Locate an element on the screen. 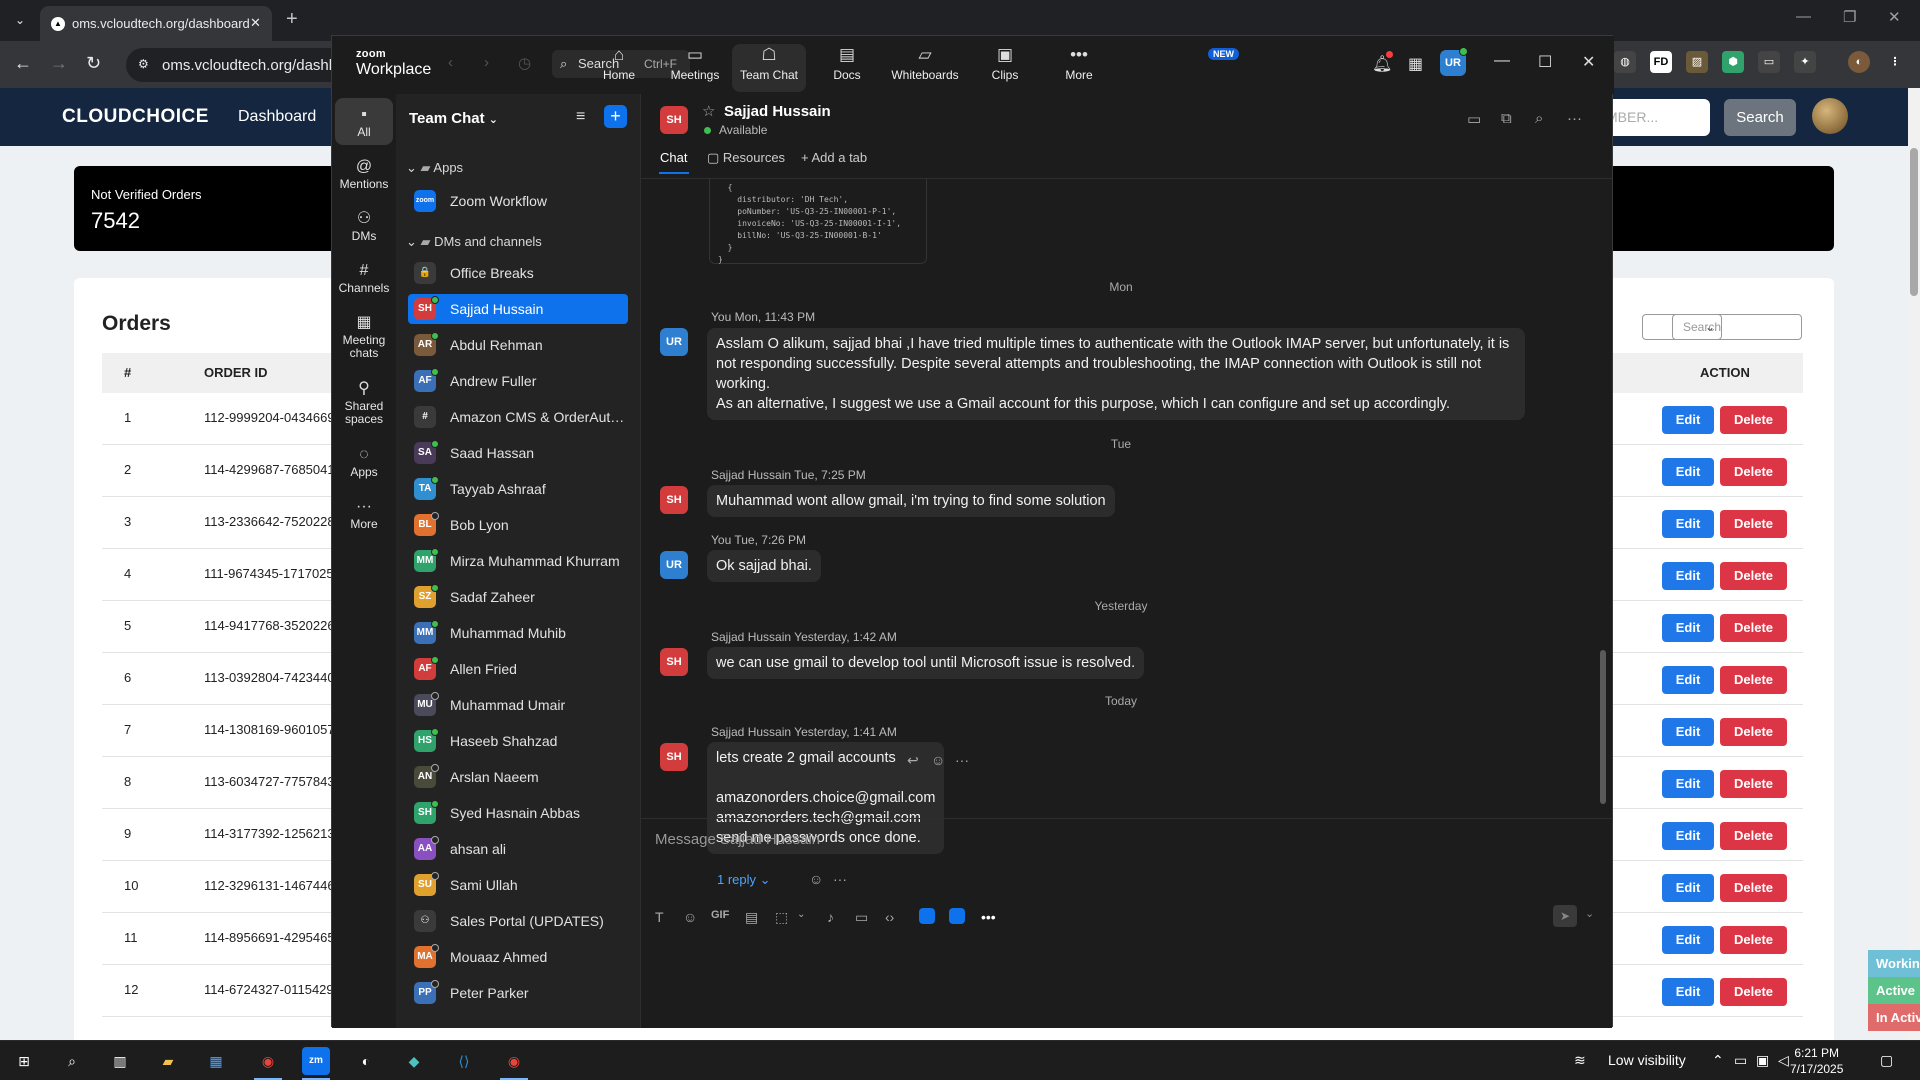 The image size is (1920, 1080). message-avatar: UR is located at coordinates (674, 565).